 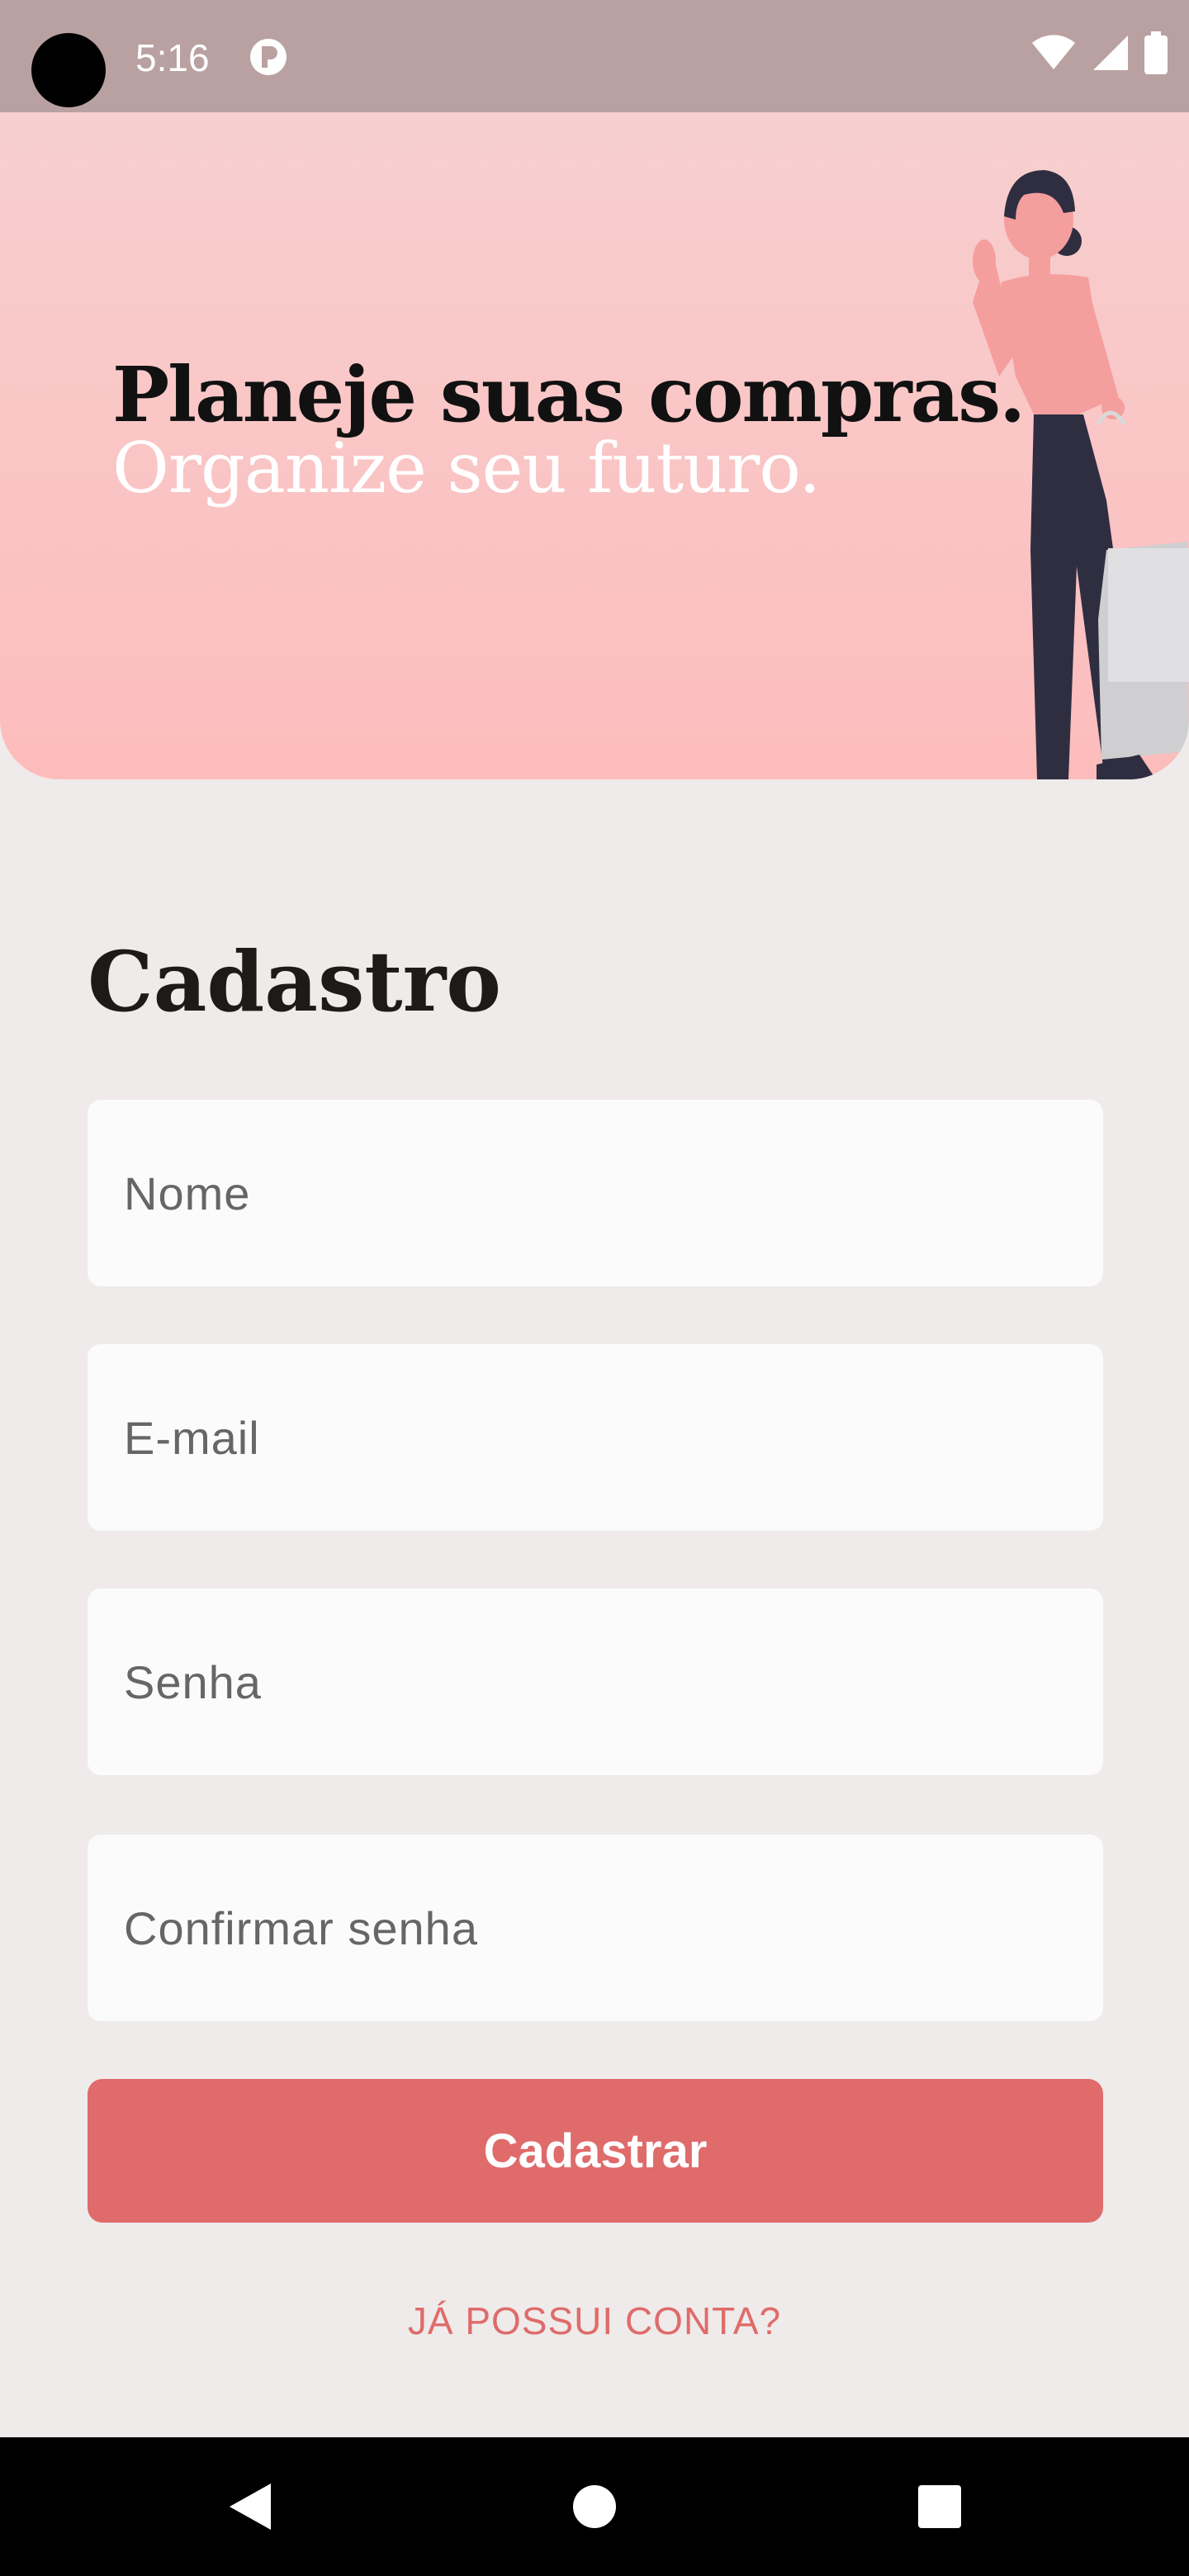 What do you see at coordinates (594, 2321) in the screenshot?
I see `login-link: JÁ POSSUI CONTA?` at bounding box center [594, 2321].